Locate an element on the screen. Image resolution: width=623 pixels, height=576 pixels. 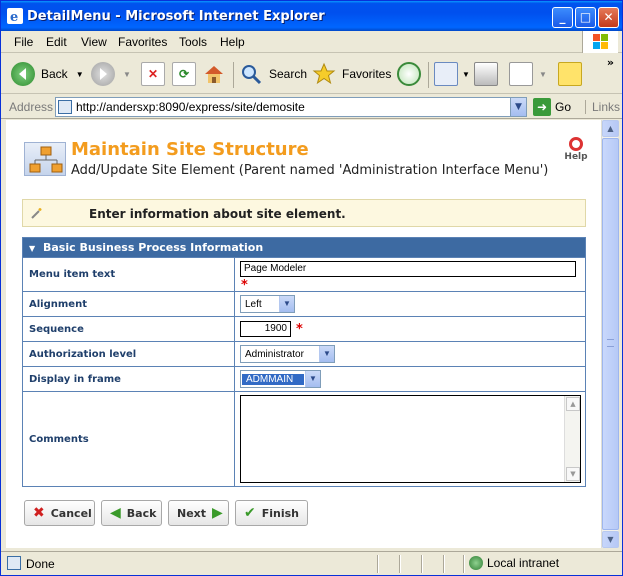
mail-icon is located at coordinates (446, 74).